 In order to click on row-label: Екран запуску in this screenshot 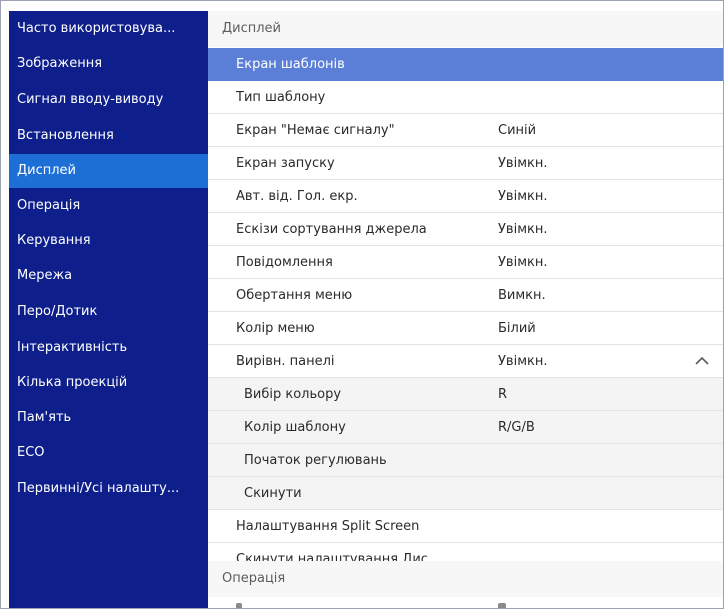, I will do `click(285, 163)`.